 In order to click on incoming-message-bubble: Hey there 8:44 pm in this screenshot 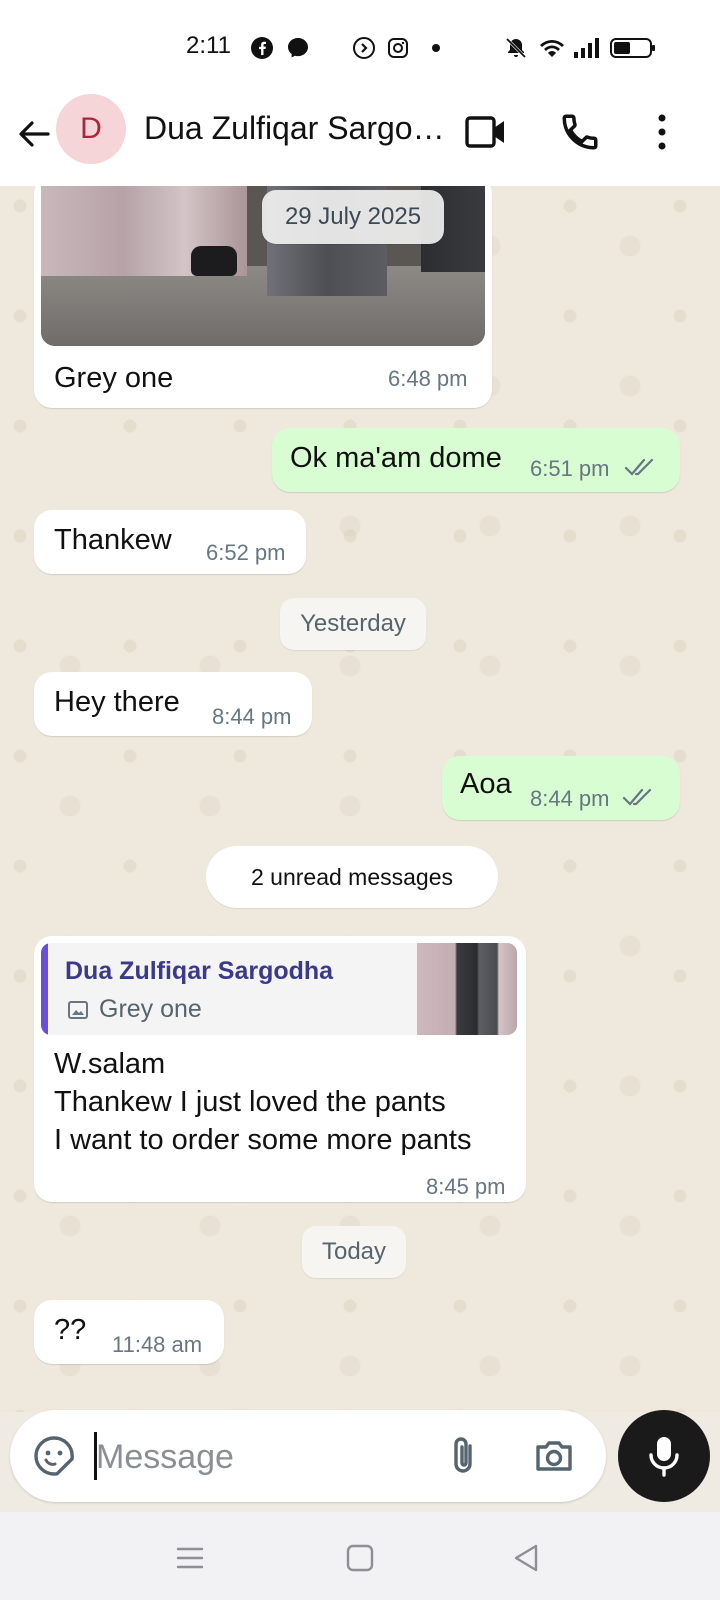, I will do `click(173, 704)`.